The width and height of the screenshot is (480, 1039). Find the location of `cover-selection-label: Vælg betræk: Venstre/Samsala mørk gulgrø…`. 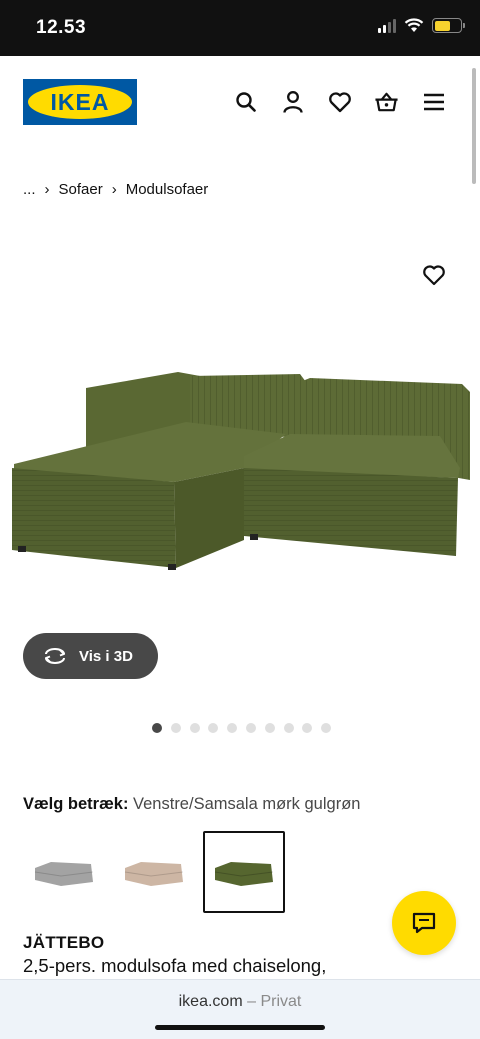

cover-selection-label: Vælg betræk: Venstre/Samsala mørk gulgrø… is located at coordinates (191, 804).